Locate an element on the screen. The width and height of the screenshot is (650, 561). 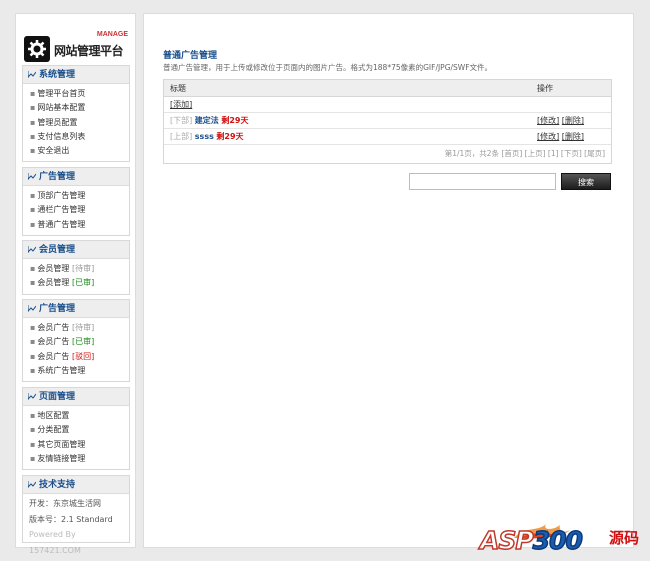
watermark-yuanma: 源码 is located at coordinates (624, 538).